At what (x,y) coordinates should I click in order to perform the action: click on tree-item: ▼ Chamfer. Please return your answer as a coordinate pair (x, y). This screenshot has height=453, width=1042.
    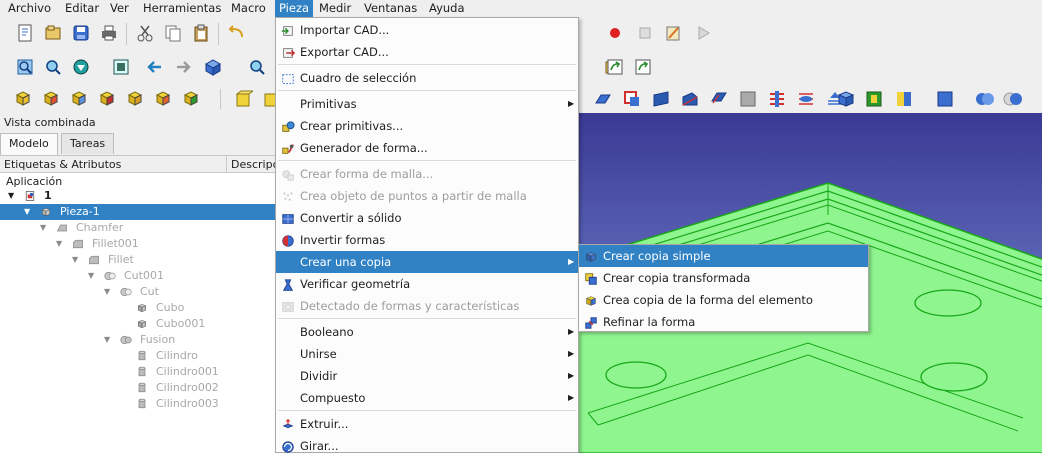
    Looking at the image, I should click on (138, 228).